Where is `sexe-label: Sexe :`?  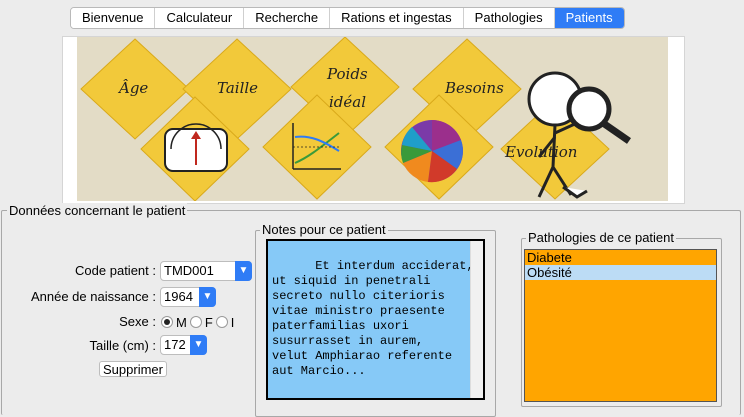
sexe-label: Sexe : is located at coordinates (137, 321).